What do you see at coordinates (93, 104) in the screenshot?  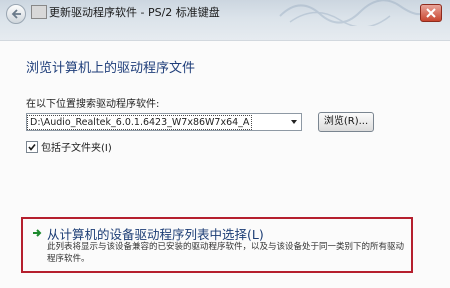 I see `search-location-label: 在以下位置搜索驱动程序软件:` at bounding box center [93, 104].